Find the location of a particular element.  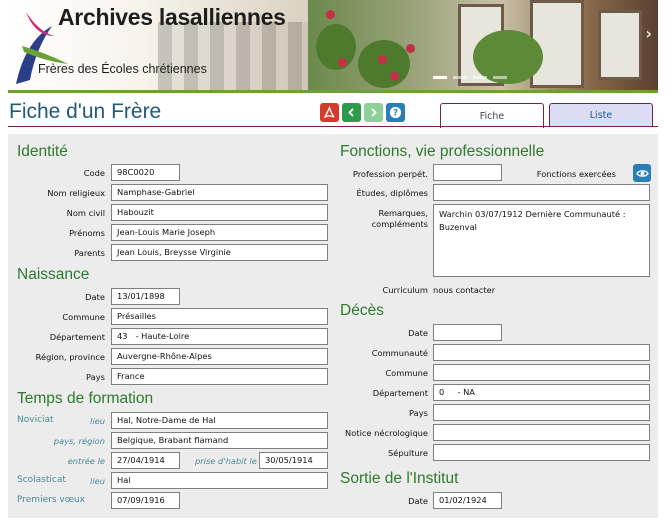

prenoms-label: Prénoms is located at coordinates (87, 233).